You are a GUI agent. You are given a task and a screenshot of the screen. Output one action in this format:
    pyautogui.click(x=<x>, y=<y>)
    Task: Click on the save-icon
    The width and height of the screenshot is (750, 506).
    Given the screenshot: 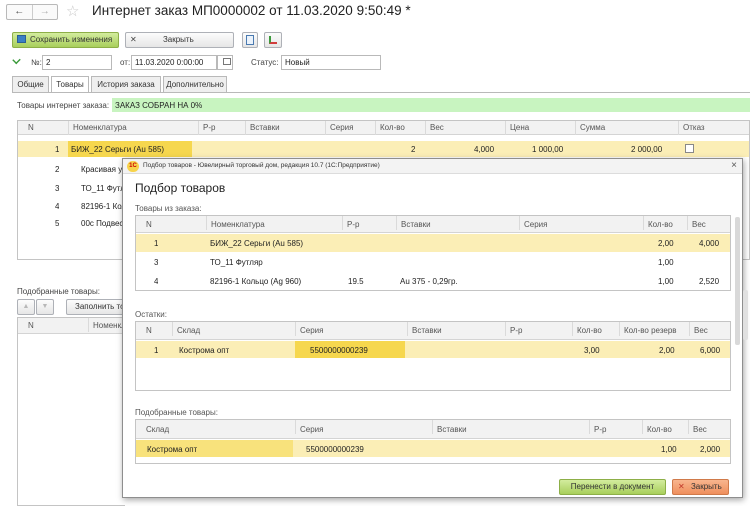 What is the action you would take?
    pyautogui.click(x=21, y=39)
    